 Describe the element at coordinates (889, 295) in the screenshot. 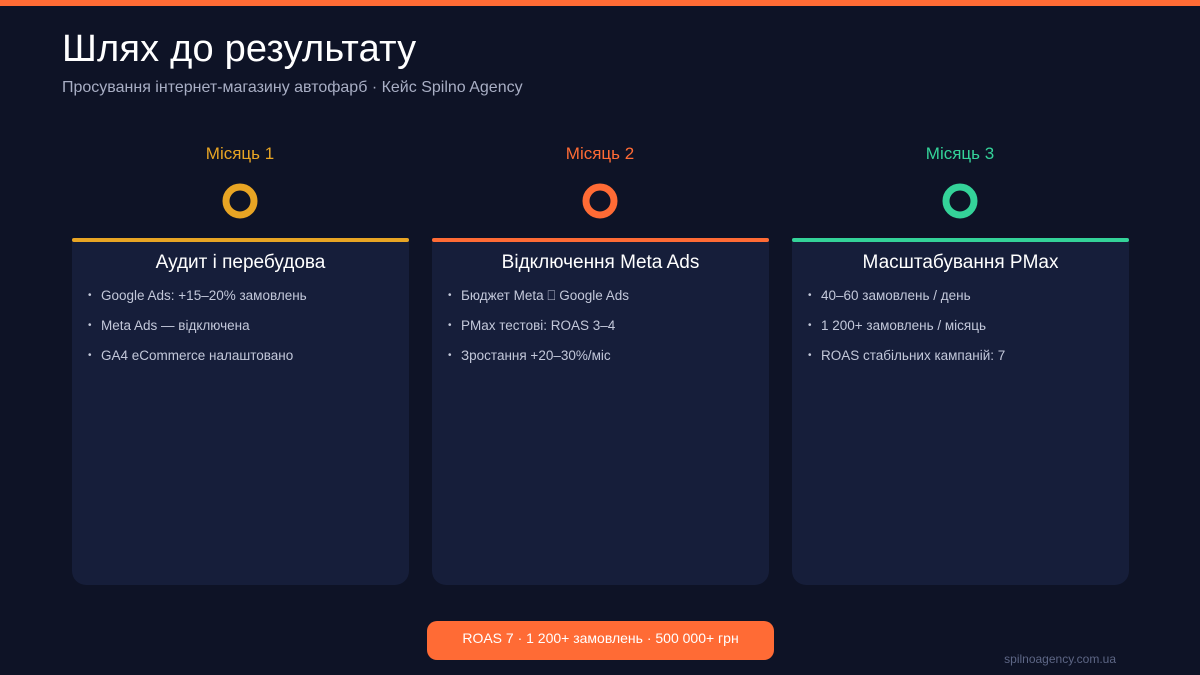

I see `list-item: • 40–60 замовлень / день` at that location.